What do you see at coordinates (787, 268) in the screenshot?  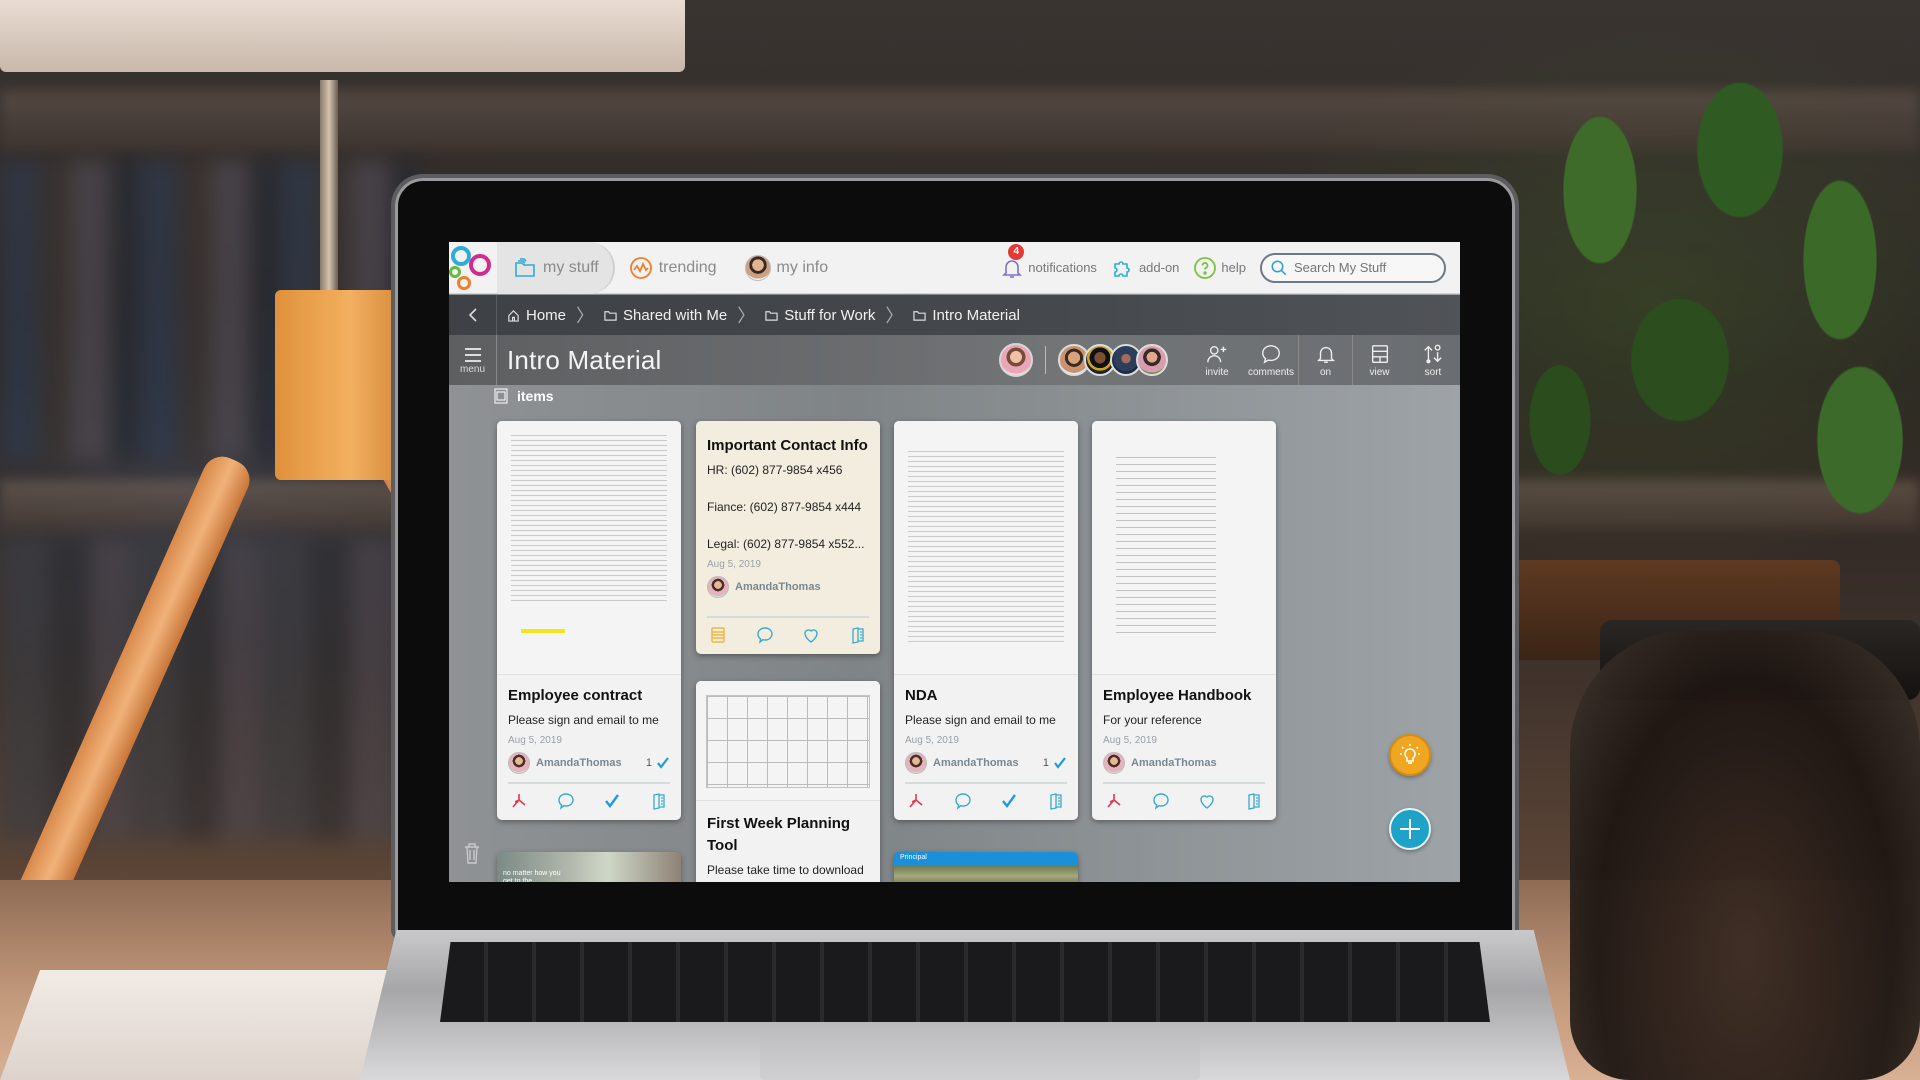 I see `tab-my-info: my info` at bounding box center [787, 268].